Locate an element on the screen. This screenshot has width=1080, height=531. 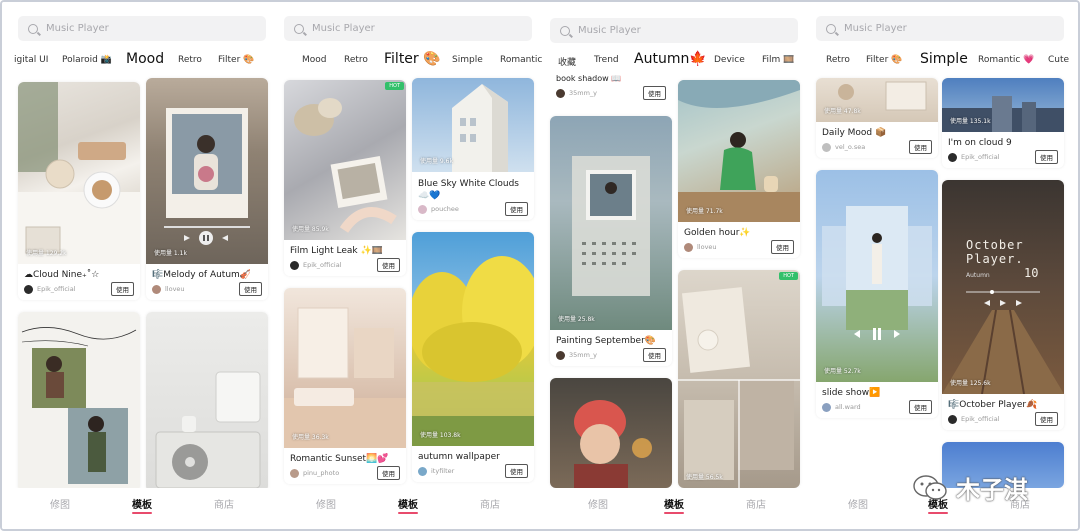
template-card: HOT 使用量 56.5k is located at coordinates (739, 379).